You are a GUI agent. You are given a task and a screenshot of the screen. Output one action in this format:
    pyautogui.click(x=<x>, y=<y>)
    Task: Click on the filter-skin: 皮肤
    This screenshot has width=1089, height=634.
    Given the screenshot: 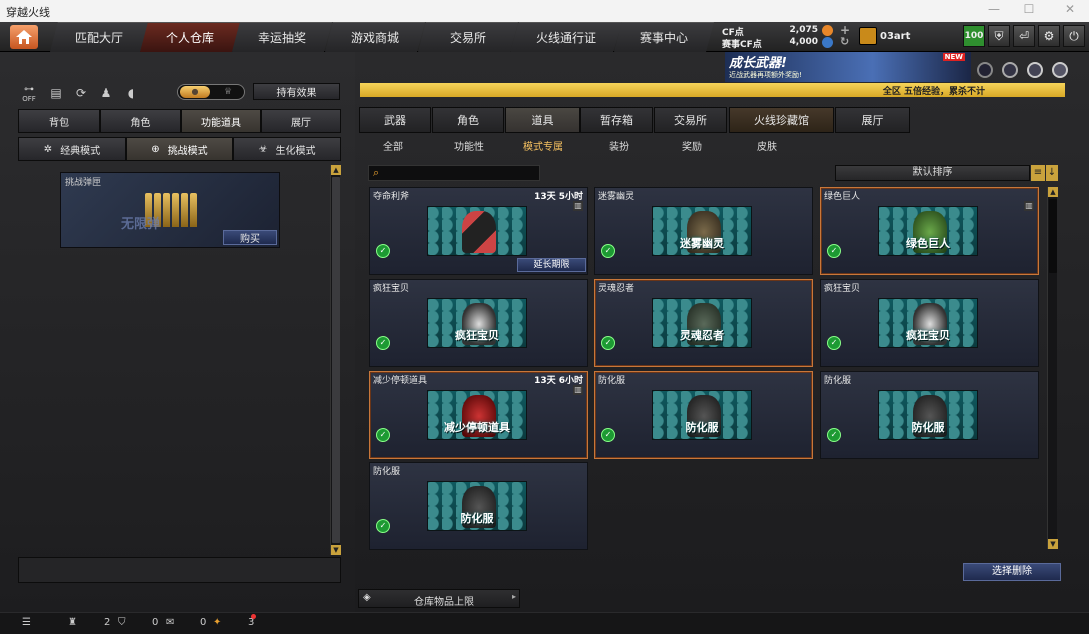 What is the action you would take?
    pyautogui.click(x=767, y=146)
    